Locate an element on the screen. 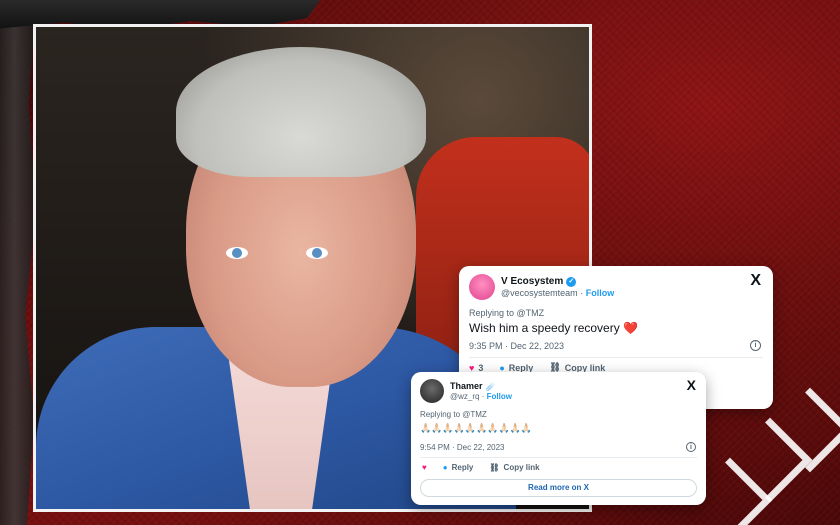 Image resolution: width=840 pixels, height=525 pixels. read-more-button: Read more on X is located at coordinates (558, 488).